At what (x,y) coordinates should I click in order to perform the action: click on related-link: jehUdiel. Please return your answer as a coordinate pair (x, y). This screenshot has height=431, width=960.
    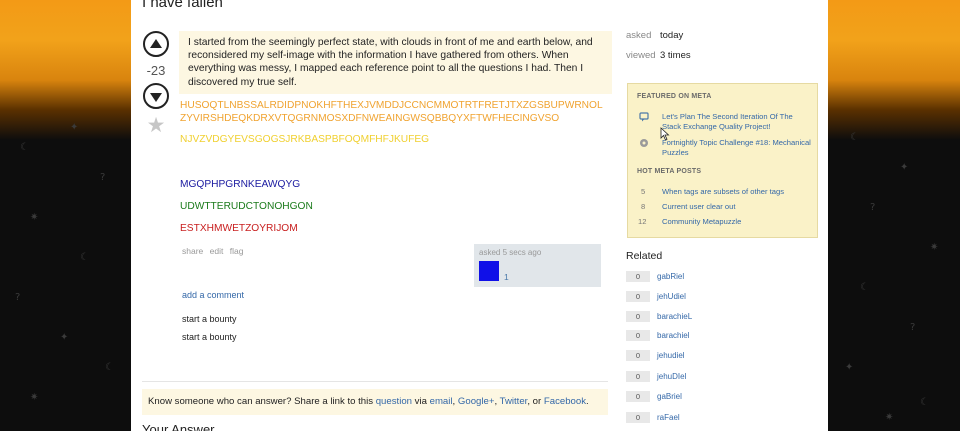
    Looking at the image, I should click on (671, 296).